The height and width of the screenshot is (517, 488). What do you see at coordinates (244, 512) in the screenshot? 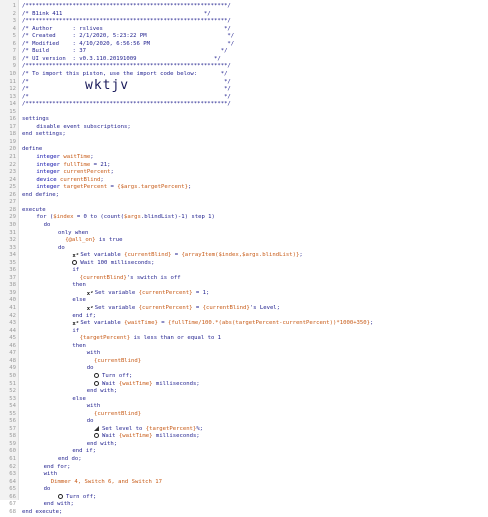
I see `code-line-execute-close: 68 end execute;` at bounding box center [244, 512].